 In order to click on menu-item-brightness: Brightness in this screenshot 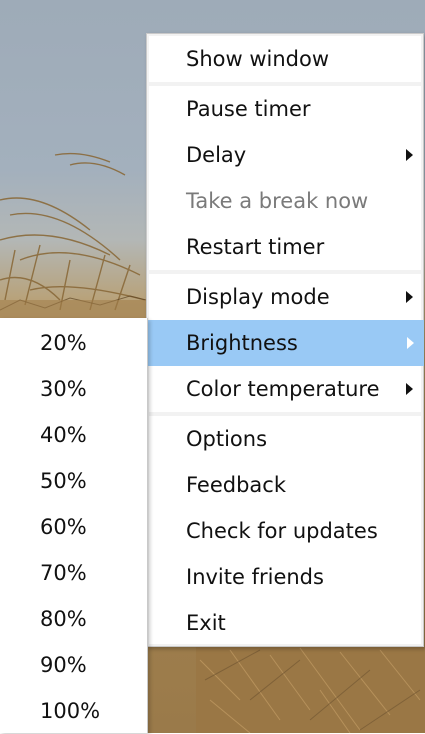, I will do `click(285, 343)`.